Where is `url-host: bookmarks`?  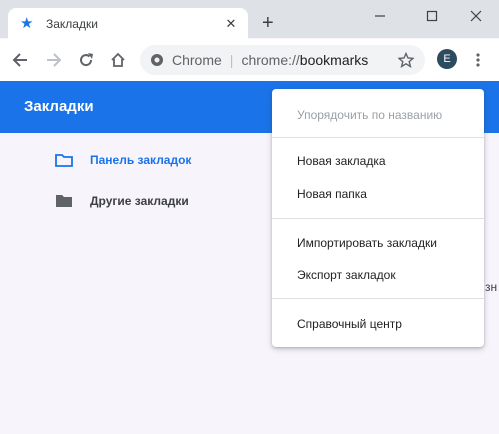
url-host: bookmarks is located at coordinates (334, 60).